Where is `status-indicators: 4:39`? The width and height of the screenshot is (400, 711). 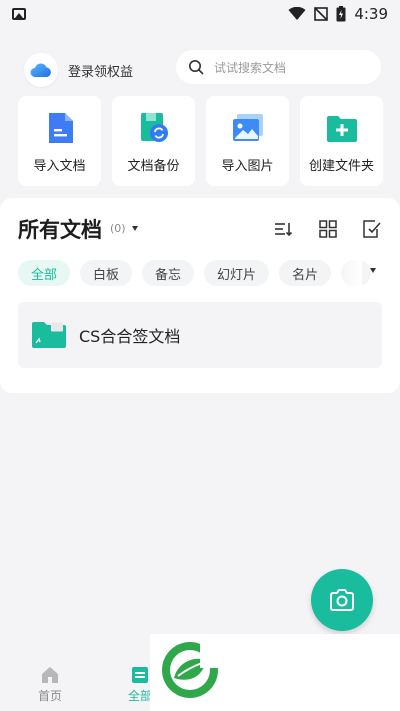
status-indicators: 4:39 is located at coordinates (338, 14).